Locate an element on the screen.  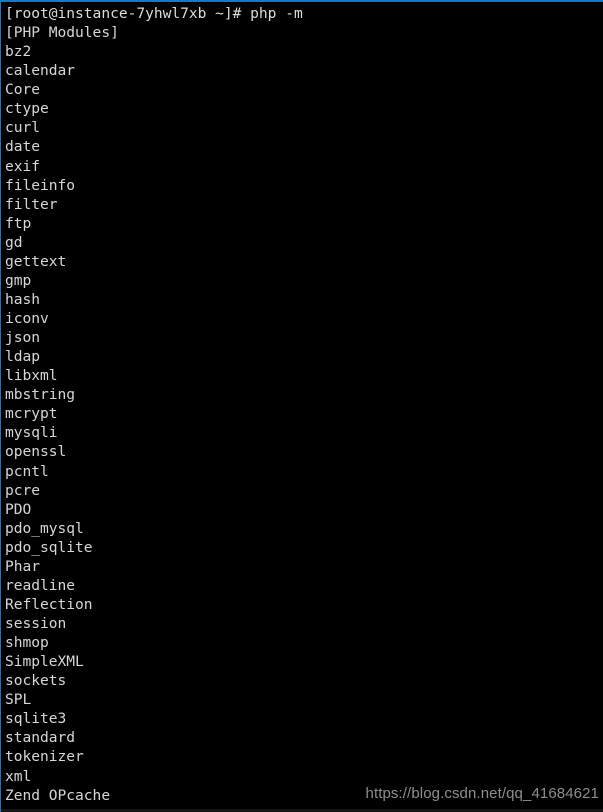
module-line: gmp is located at coordinates (18, 280).